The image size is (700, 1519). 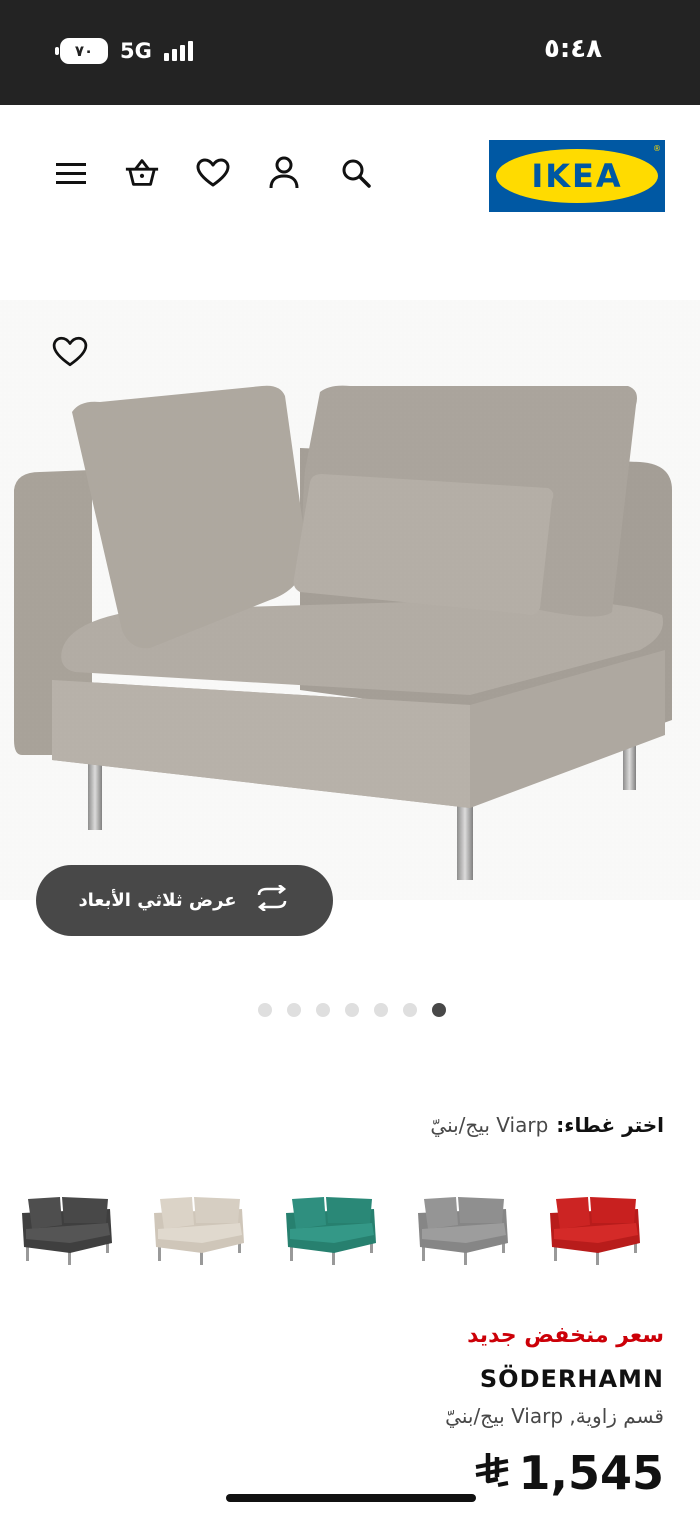 I want to click on heart-icon, so click(x=213, y=173).